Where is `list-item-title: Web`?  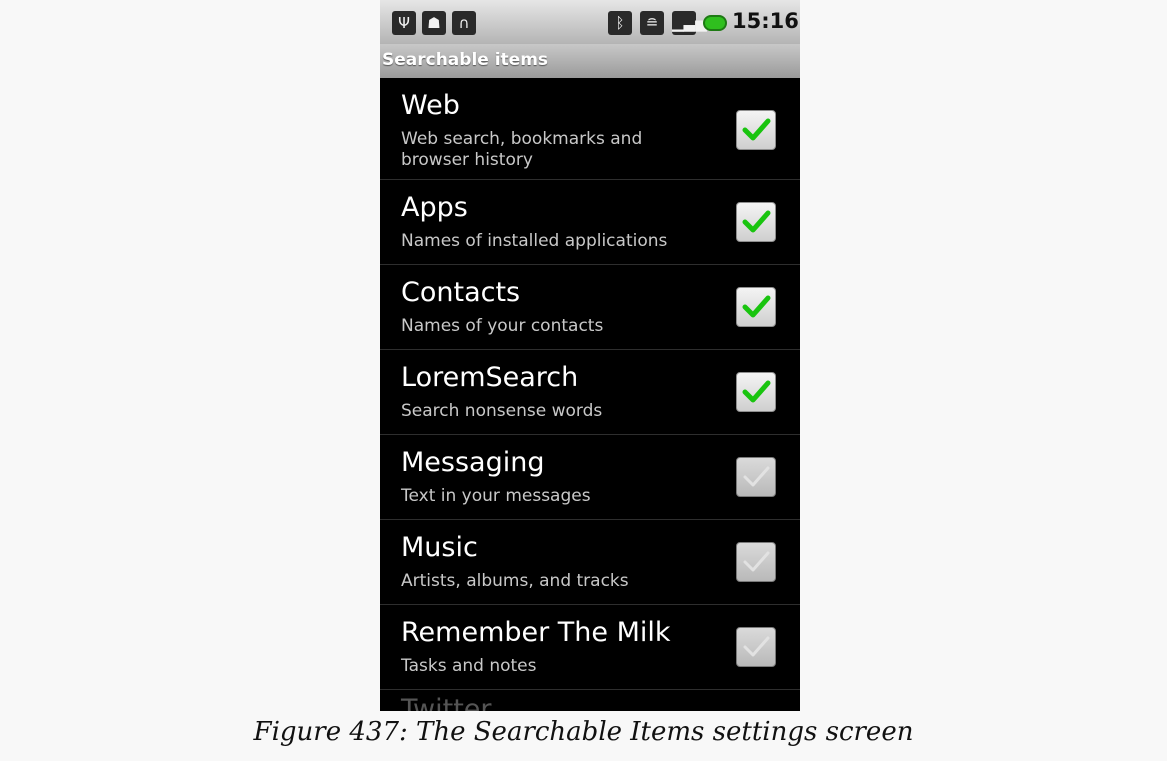
list-item-title: Web is located at coordinates (430, 105).